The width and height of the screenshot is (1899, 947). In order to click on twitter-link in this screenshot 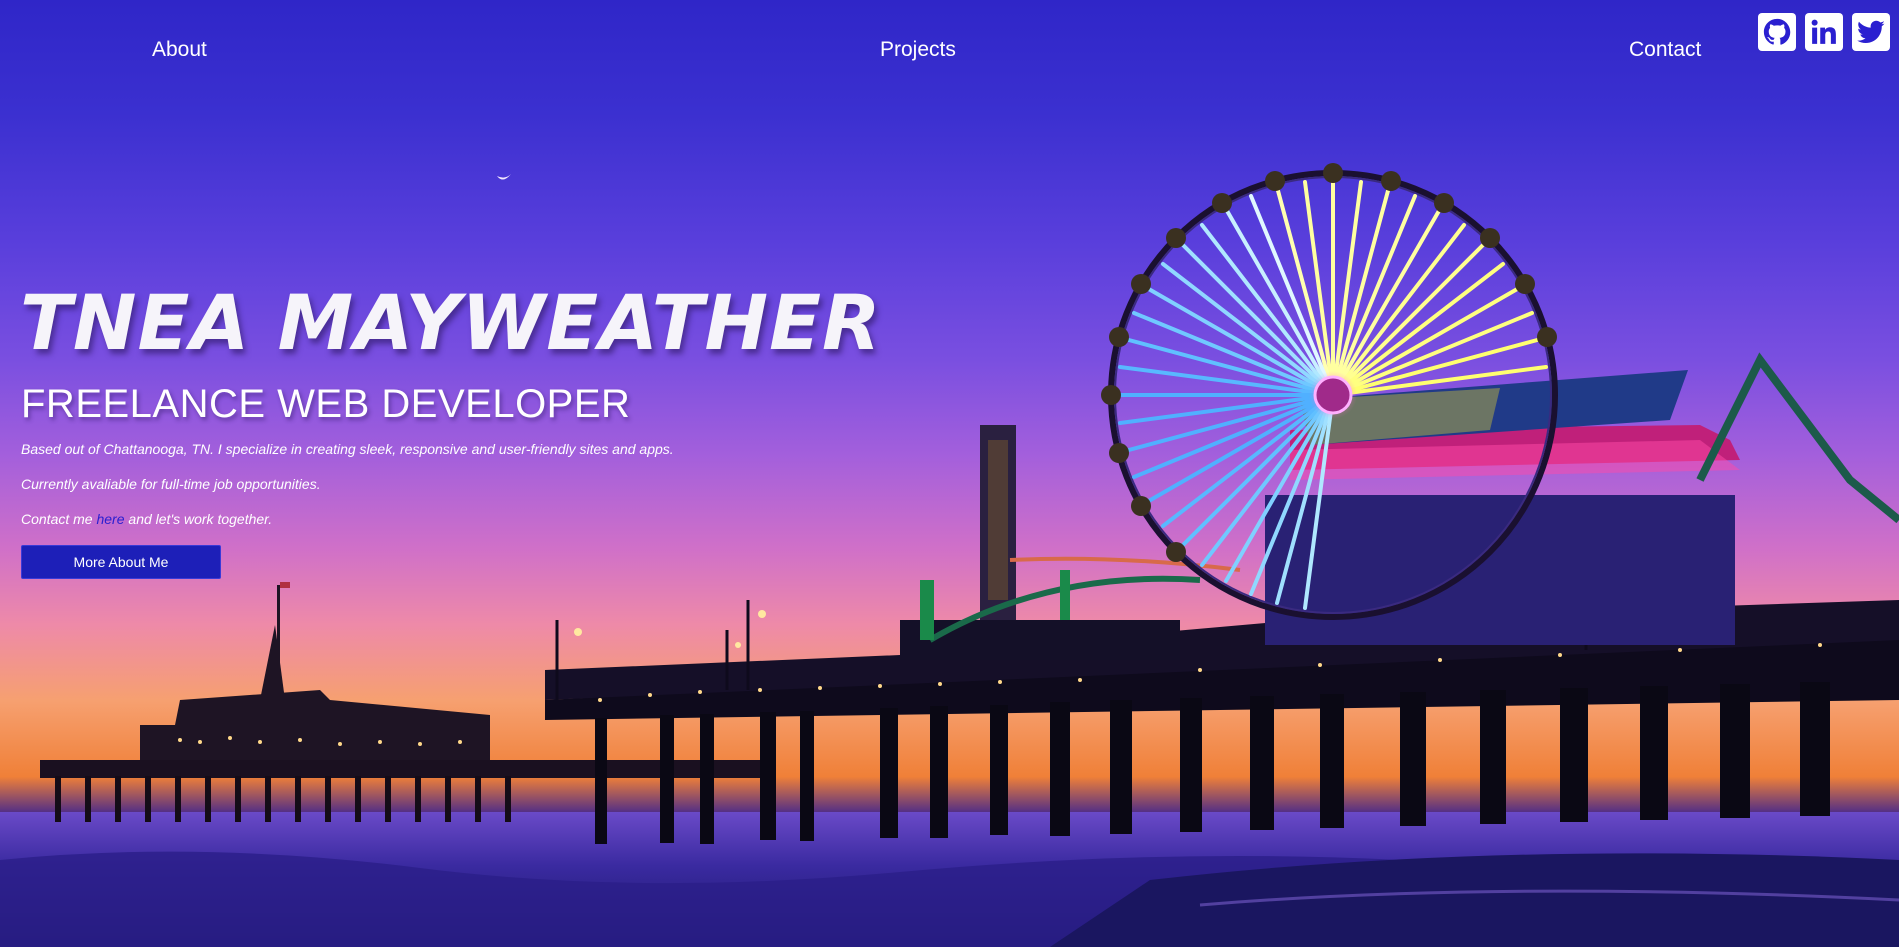, I will do `click(1871, 32)`.